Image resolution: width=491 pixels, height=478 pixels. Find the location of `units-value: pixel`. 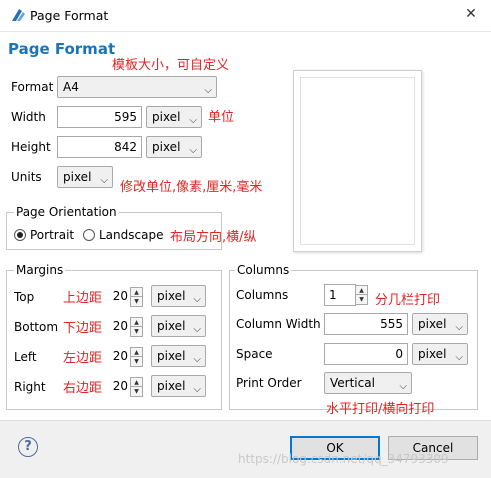

units-value: pixel is located at coordinates (77, 177).